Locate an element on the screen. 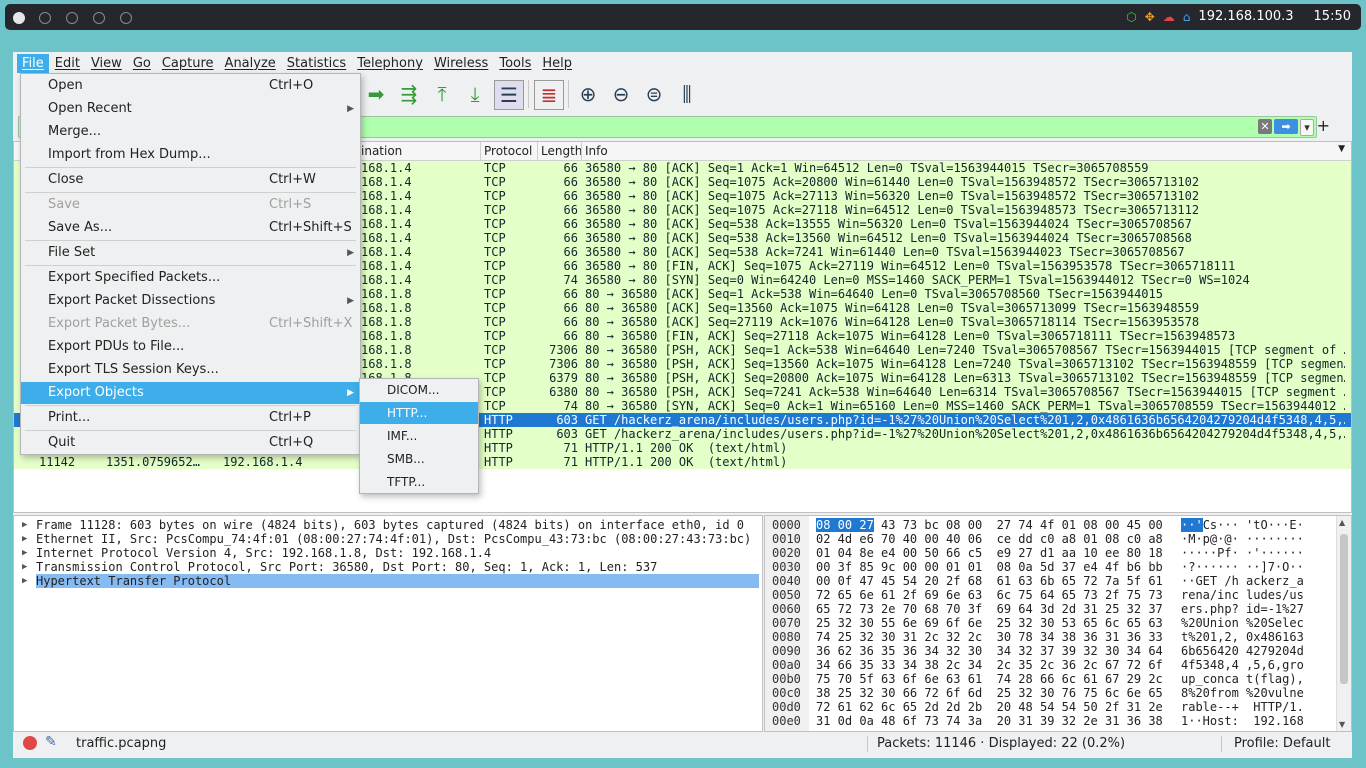  menu-analyze: Analyze is located at coordinates (250, 63).